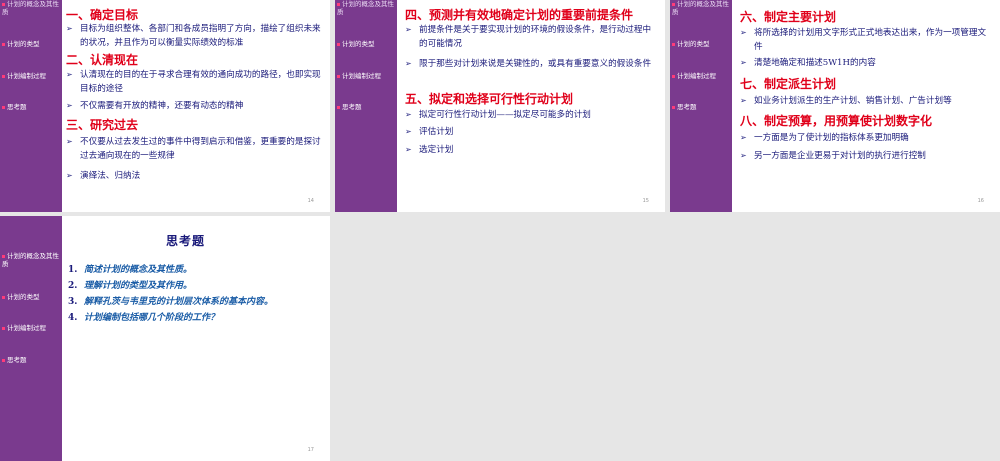 The image size is (1000, 461). What do you see at coordinates (846, 101) in the screenshot?
I see `bullet-item: ➢ 如业务计划派生的生产计划、销售计划、广告计划等` at bounding box center [846, 101].